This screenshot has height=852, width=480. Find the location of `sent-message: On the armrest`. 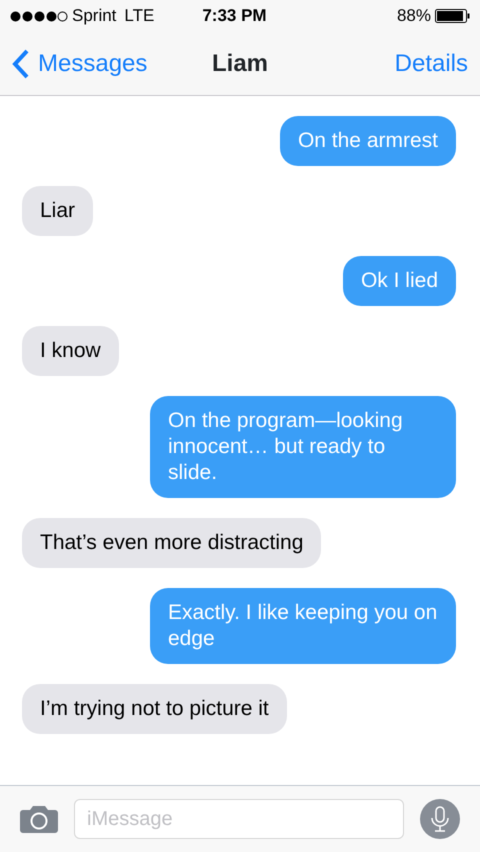

sent-message: On the armrest is located at coordinates (368, 141).